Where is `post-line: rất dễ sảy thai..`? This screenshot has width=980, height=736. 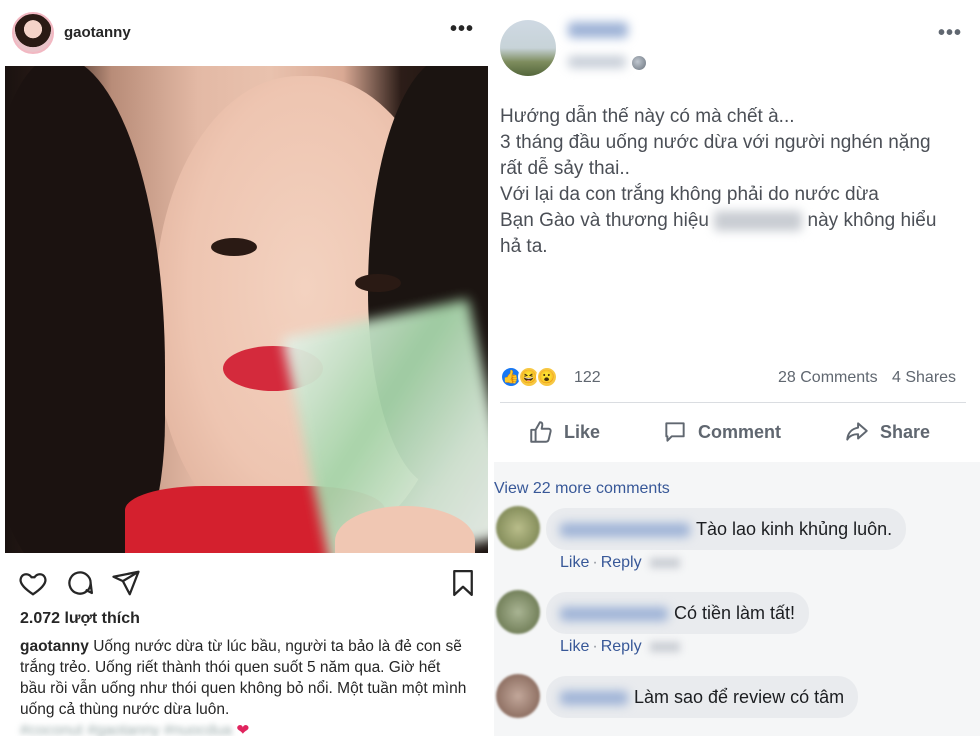
post-line: rất dễ sảy thai.. is located at coordinates (565, 168).